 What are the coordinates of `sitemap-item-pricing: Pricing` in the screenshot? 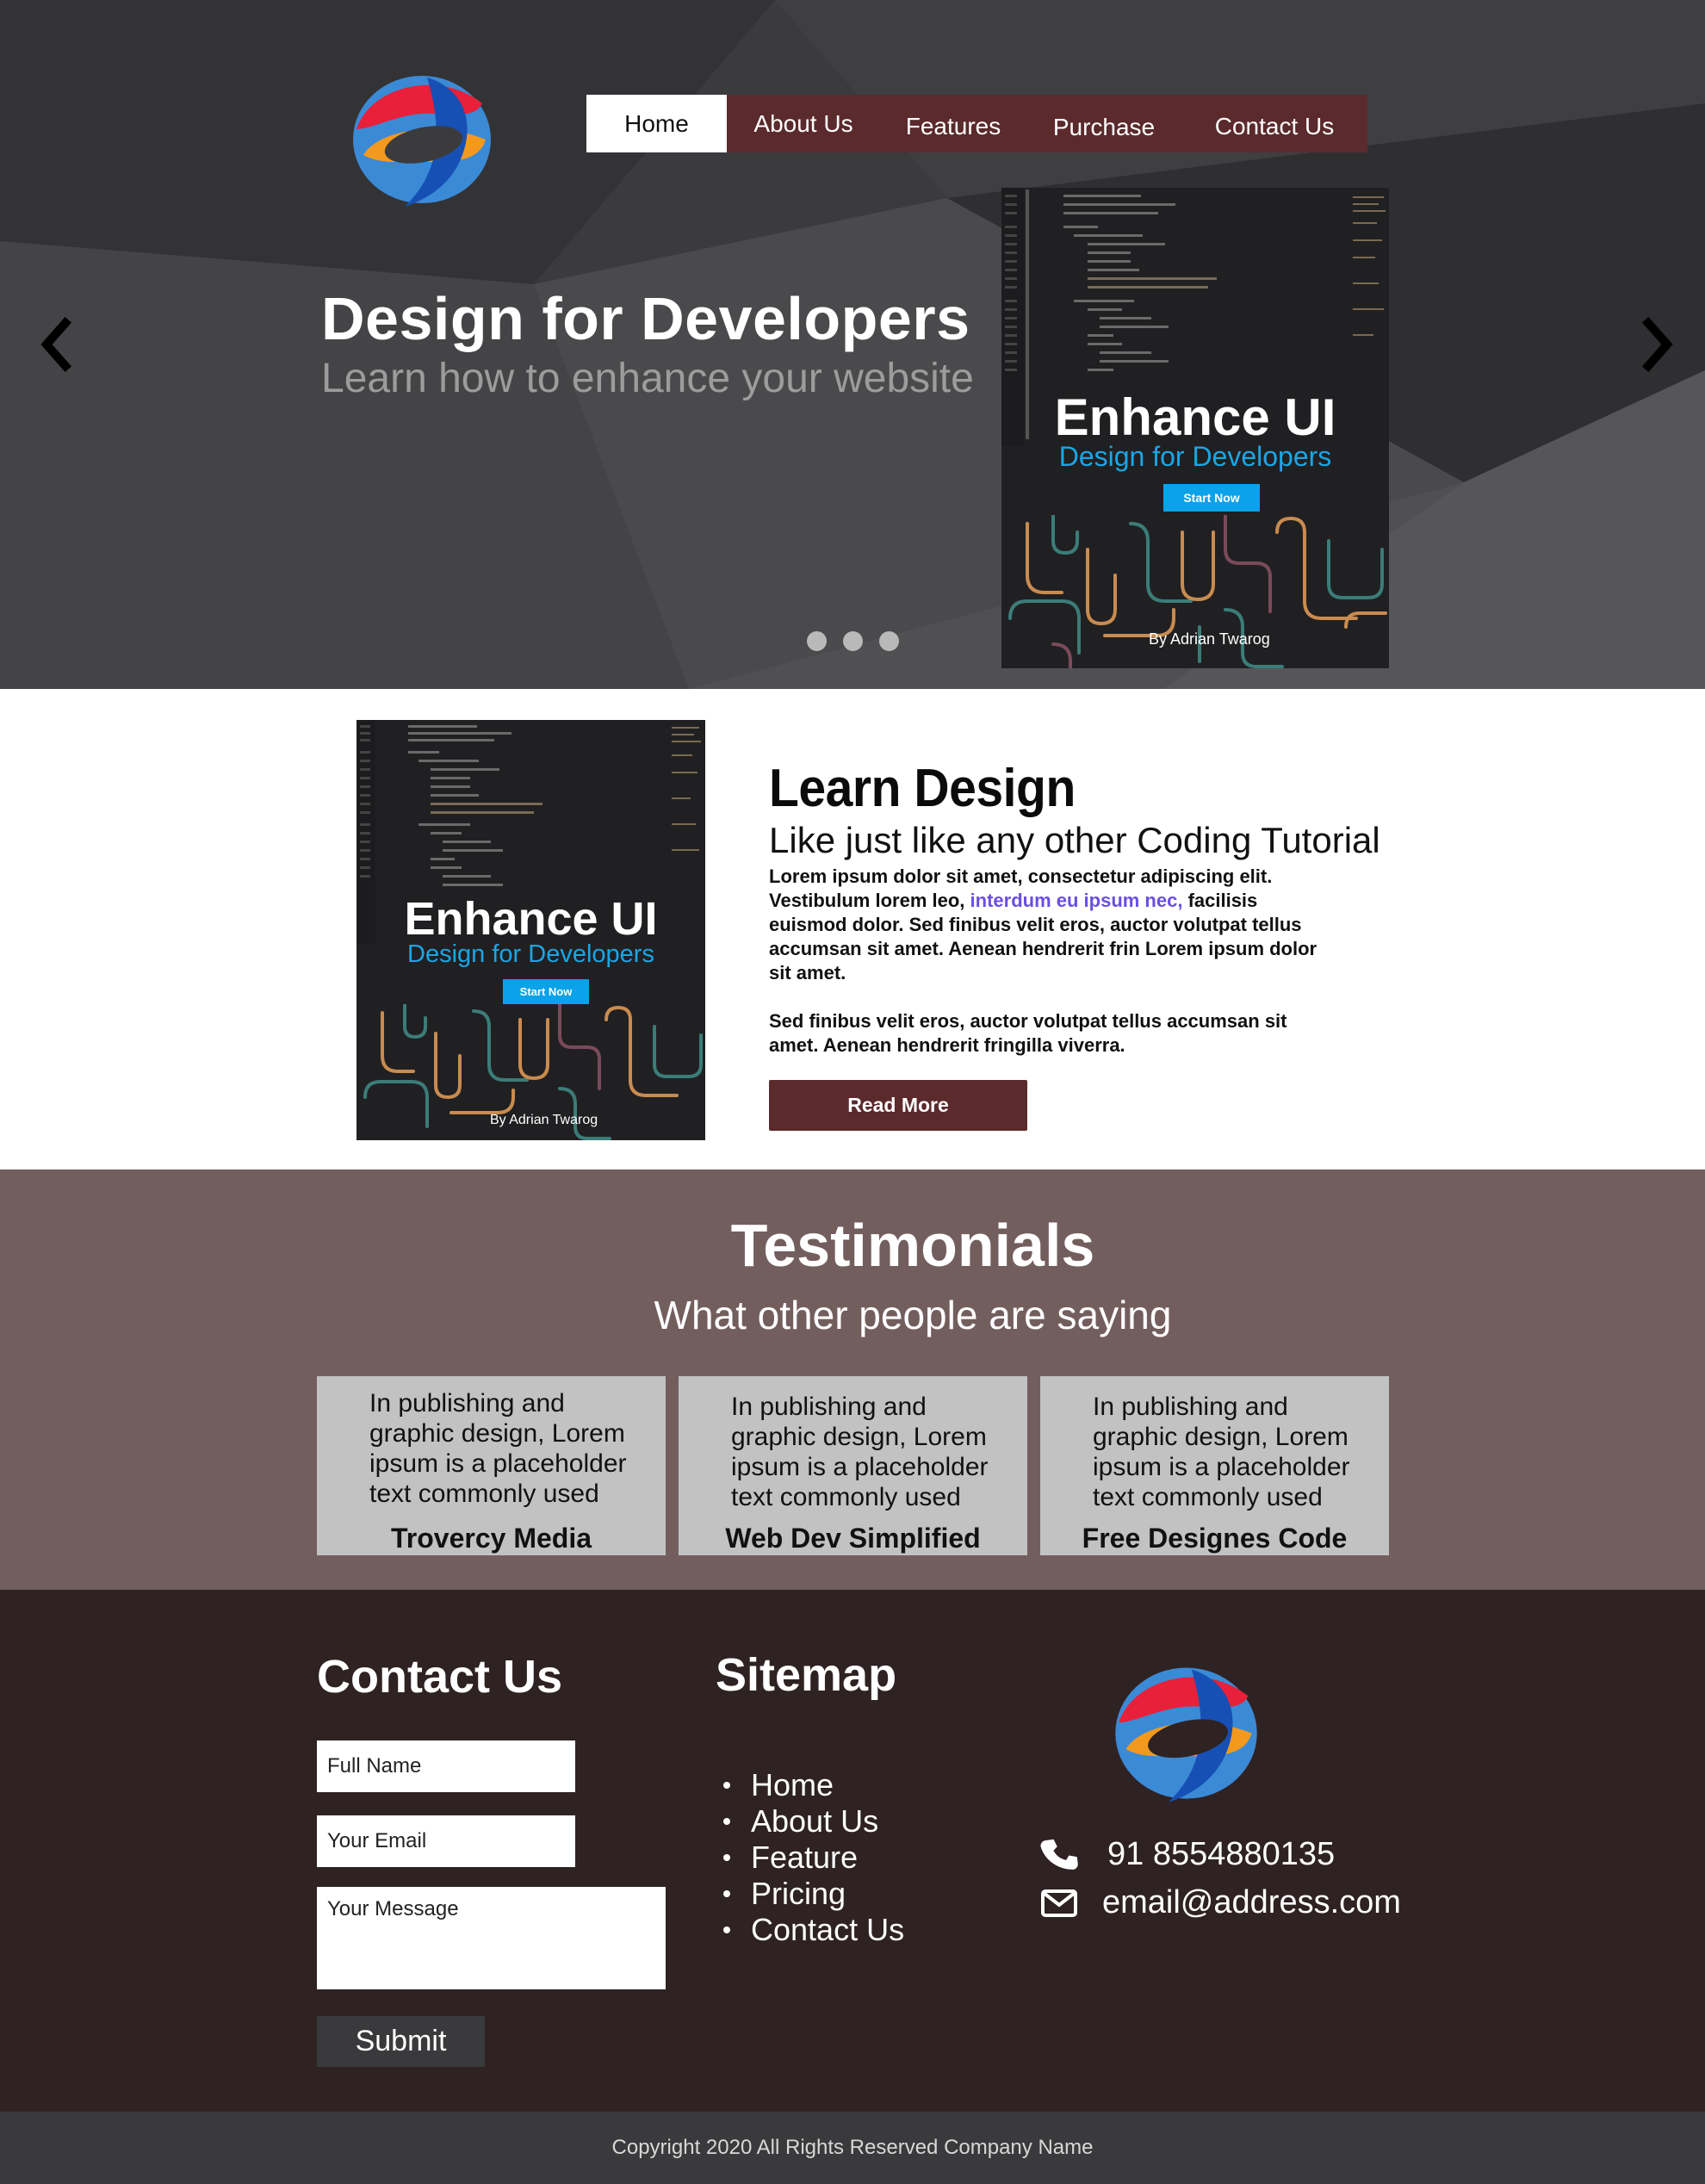 It's located at (811, 1894).